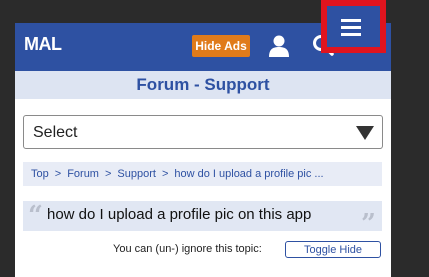 The width and height of the screenshot is (429, 277). I want to click on breadcrumb-forum: Forum, so click(83, 174).